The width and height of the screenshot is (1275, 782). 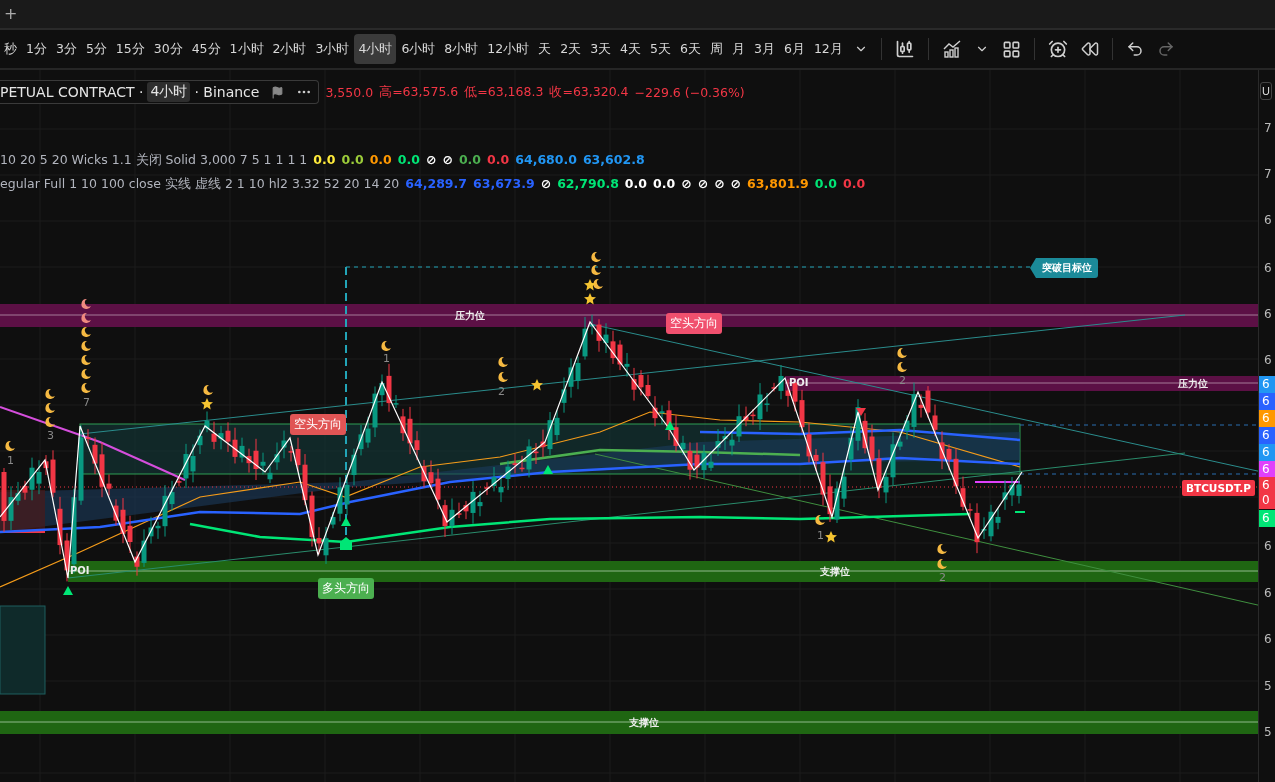 What do you see at coordinates (130, 49) in the screenshot?
I see `interval-button: 15分` at bounding box center [130, 49].